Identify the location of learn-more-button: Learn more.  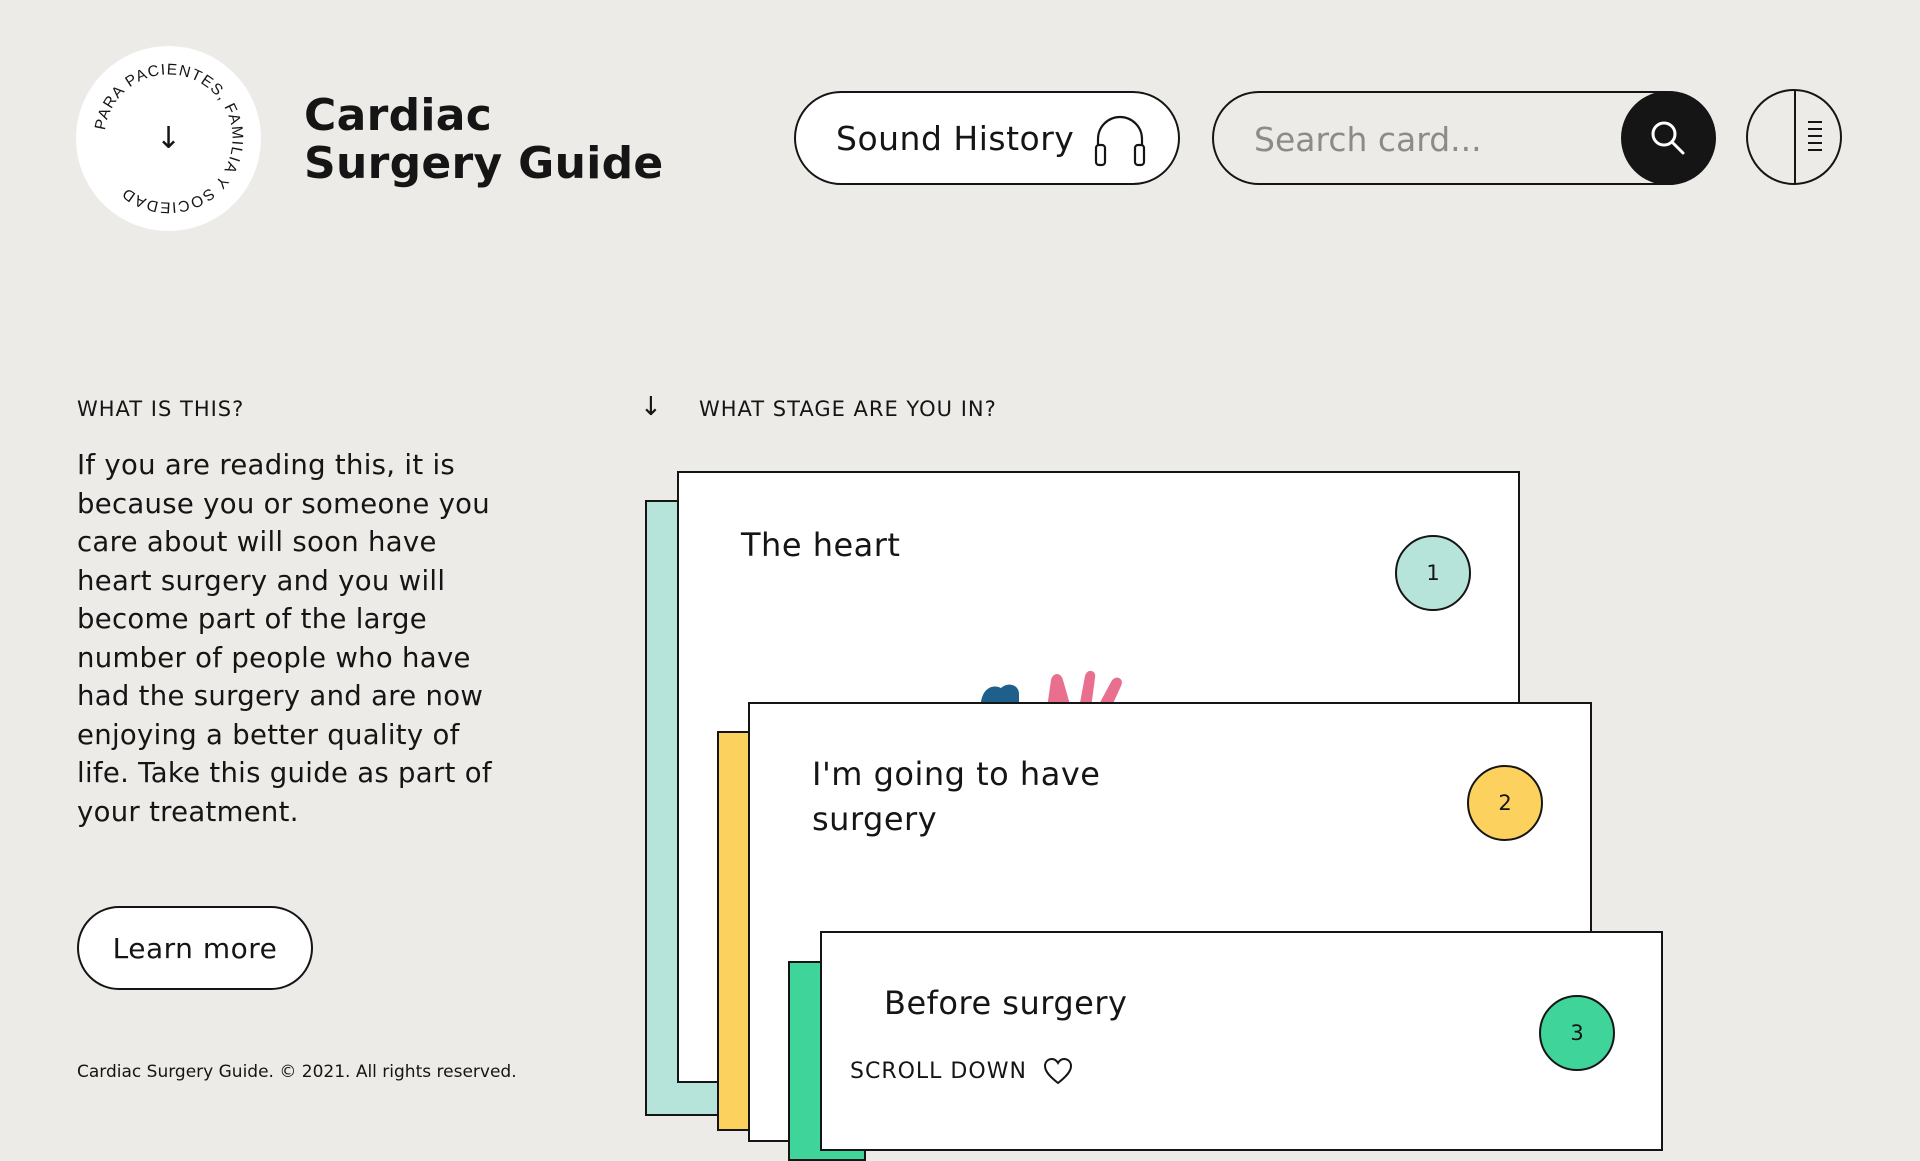
(195, 948).